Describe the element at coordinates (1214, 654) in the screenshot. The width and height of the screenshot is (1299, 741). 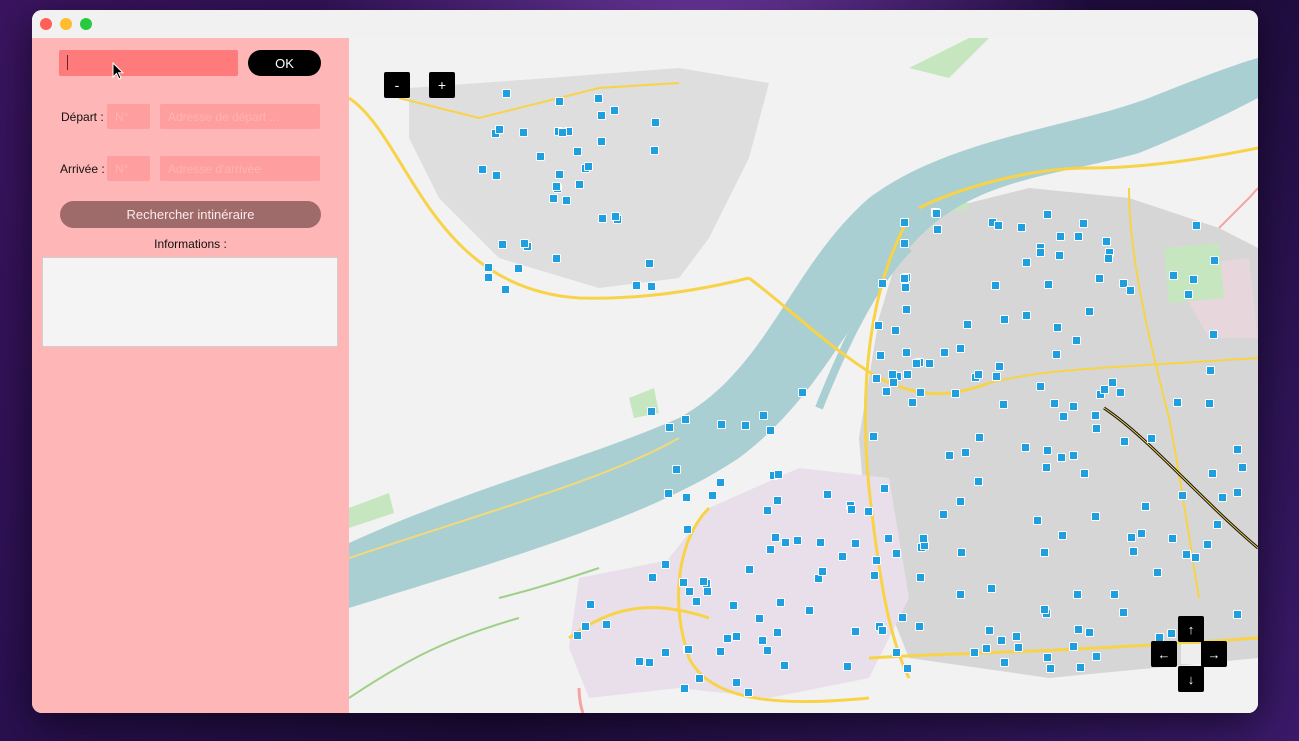
I see `pan-right-button: →` at that location.